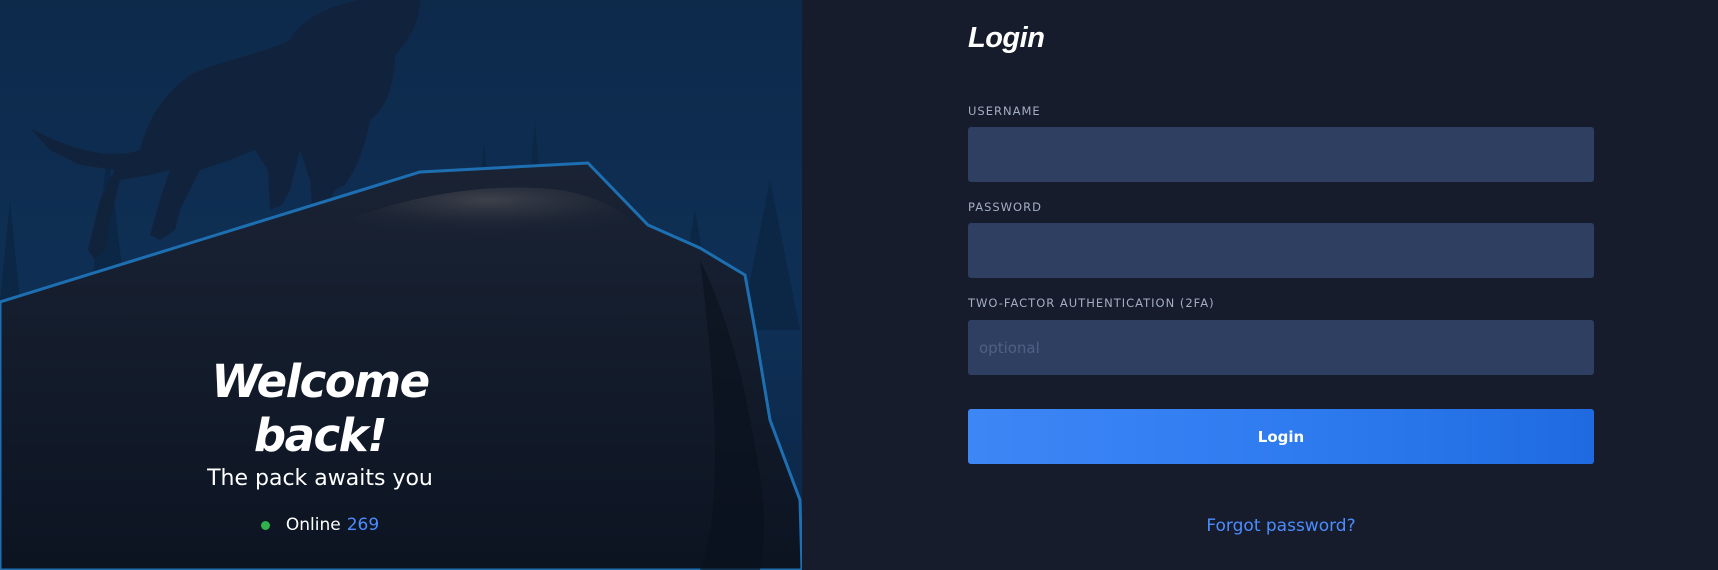 The image size is (1718, 570). What do you see at coordinates (1281, 154) in the screenshot?
I see `username-input` at bounding box center [1281, 154].